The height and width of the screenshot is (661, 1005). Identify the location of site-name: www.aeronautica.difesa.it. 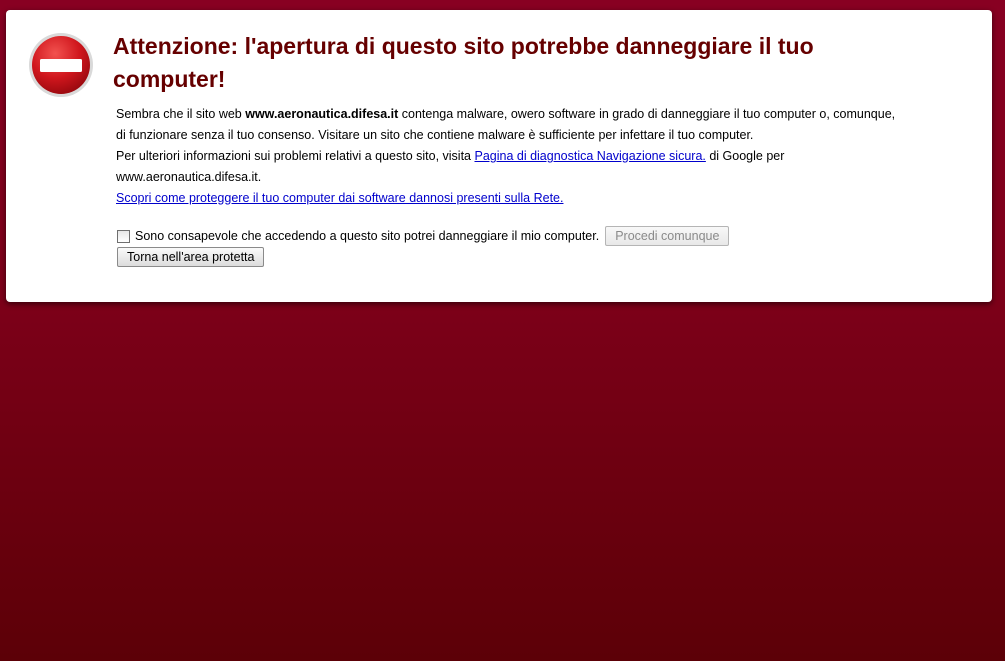
(322, 114).